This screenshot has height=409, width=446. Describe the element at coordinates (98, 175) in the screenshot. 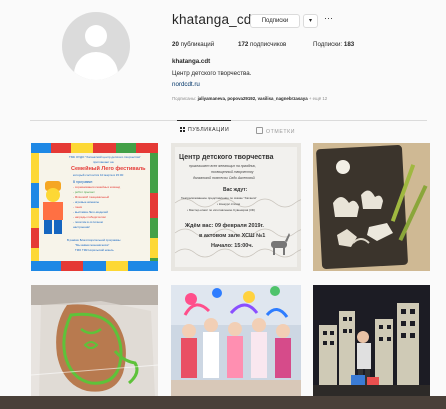

I see `svg-text:который состоится 10 марта в 1: который состоится 10 марта в 15:00` at that location.